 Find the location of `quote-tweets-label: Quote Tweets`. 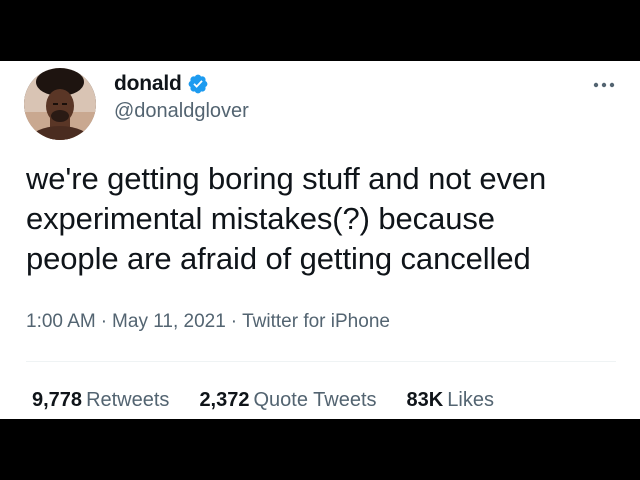

quote-tweets-label: Quote Tweets is located at coordinates (315, 400).